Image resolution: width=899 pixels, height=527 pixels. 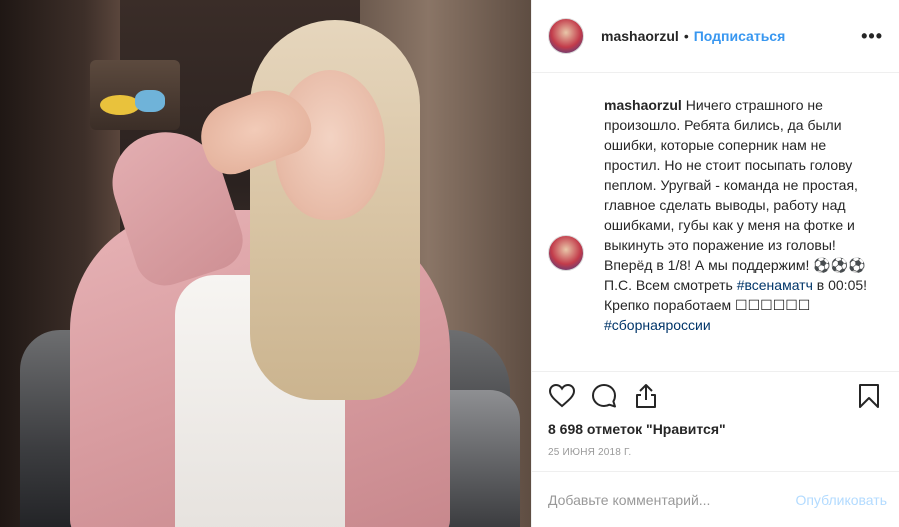 What do you see at coordinates (841, 500) in the screenshot?
I see `publish-button: Опубликовать` at bounding box center [841, 500].